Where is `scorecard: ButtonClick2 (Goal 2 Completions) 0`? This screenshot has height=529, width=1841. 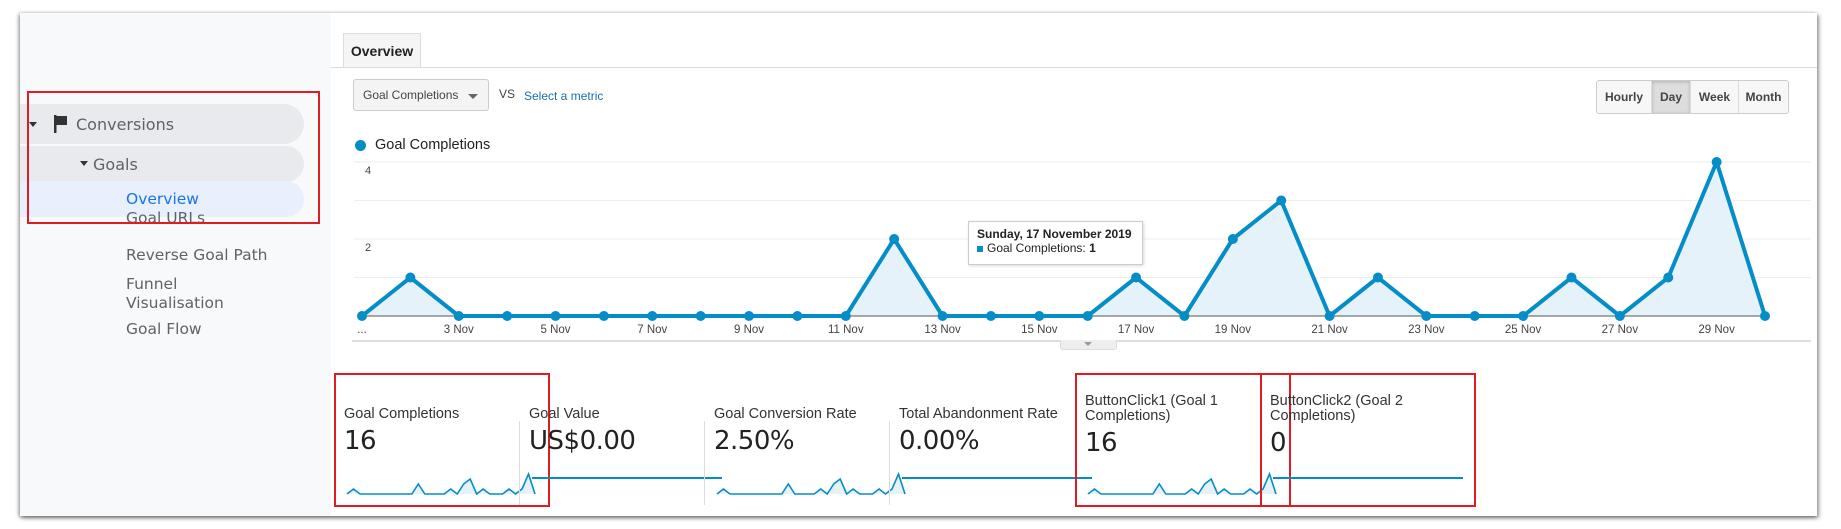
scorecard: ButtonClick2 (Goal 2 Completions) 0 is located at coordinates (1366, 443).